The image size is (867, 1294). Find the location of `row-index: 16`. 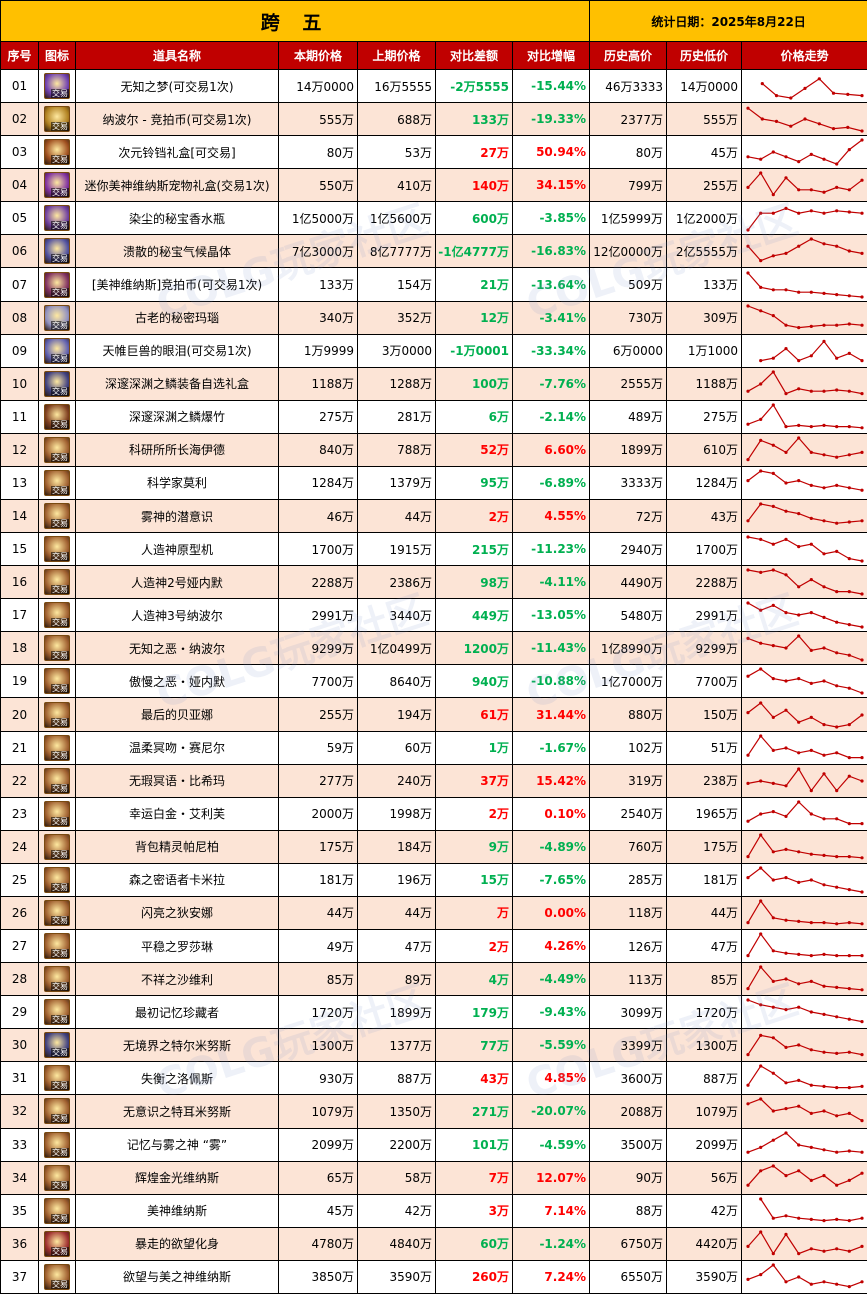

row-index: 16 is located at coordinates (20, 582).